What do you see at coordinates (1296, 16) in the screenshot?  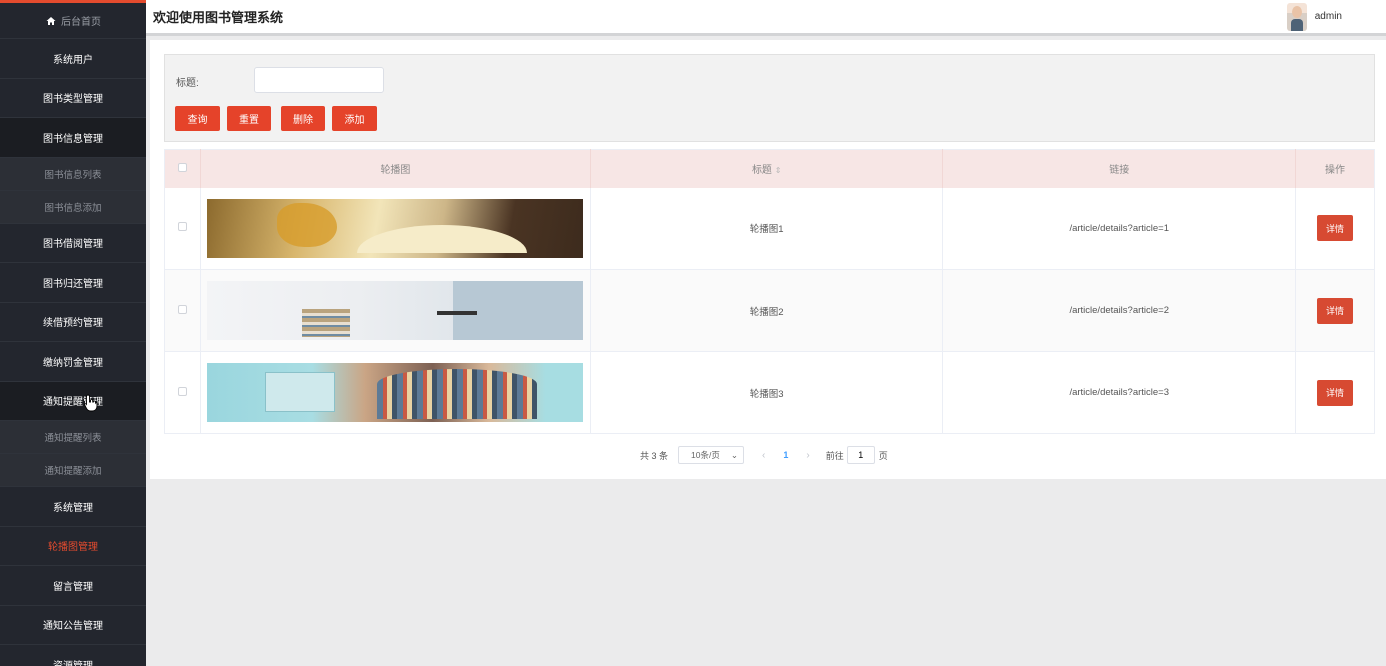 I see `avatar` at bounding box center [1296, 16].